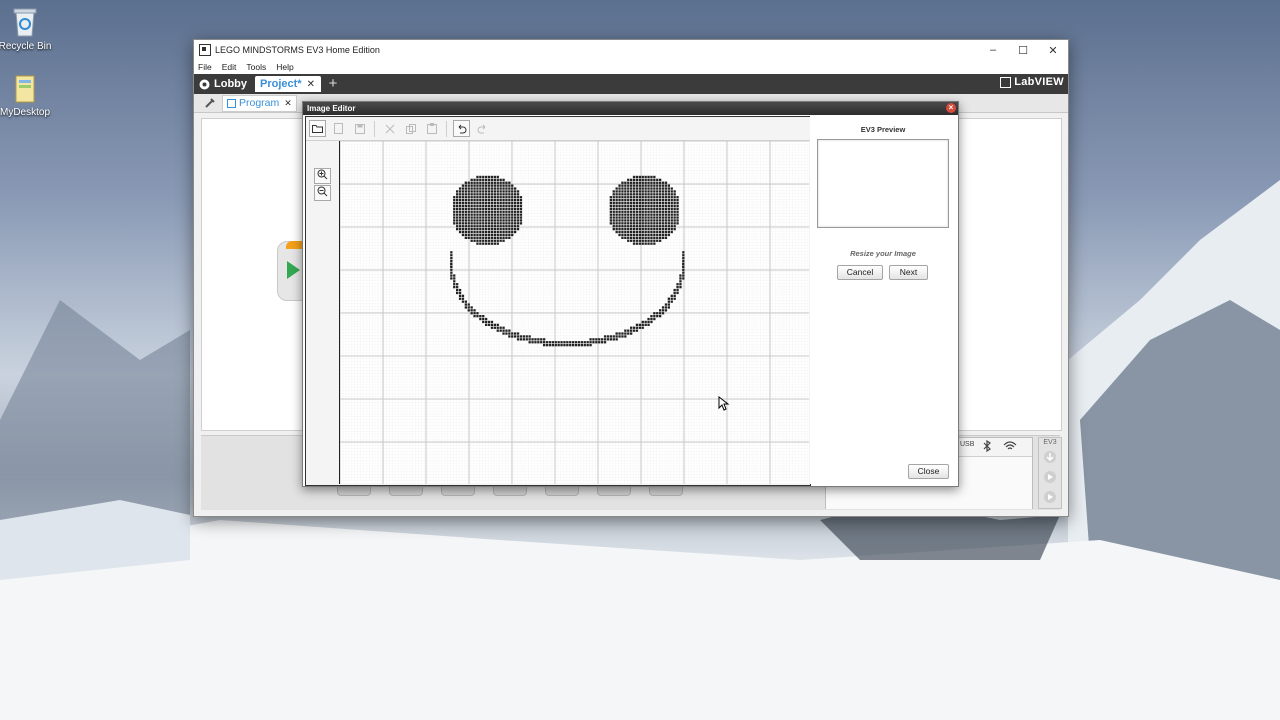 Image resolution: width=1280 pixels, height=720 pixels. What do you see at coordinates (883, 253) in the screenshot?
I see `resize-label: Resize your Image` at bounding box center [883, 253].